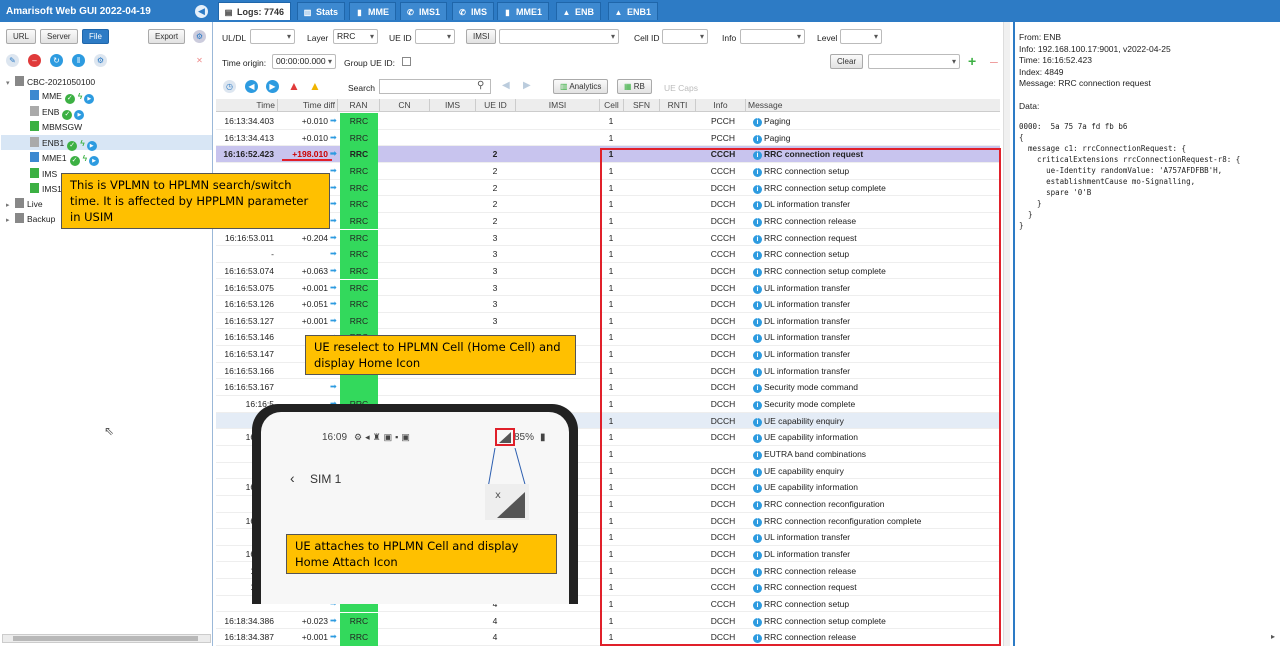 This screenshot has height=646, width=1280. What do you see at coordinates (914, 61) in the screenshot?
I see `filter-select` at bounding box center [914, 61].